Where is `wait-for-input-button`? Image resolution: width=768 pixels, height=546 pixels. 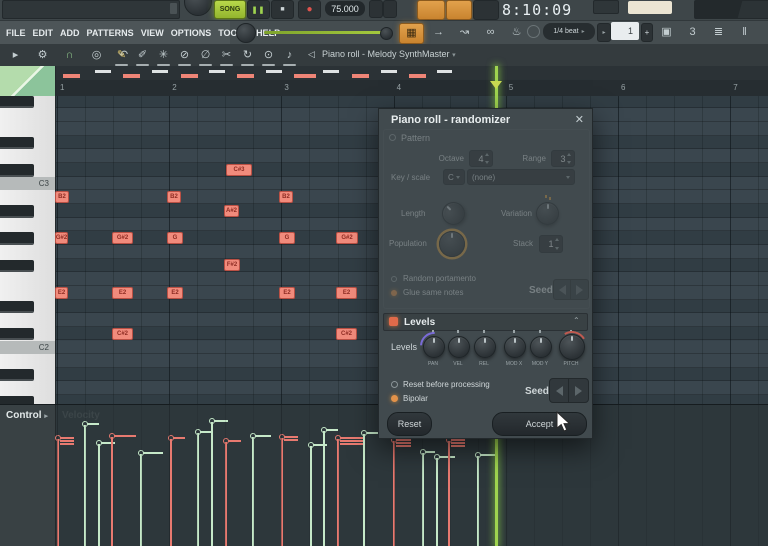
wait-for-input-button is located at coordinates (486, 10).